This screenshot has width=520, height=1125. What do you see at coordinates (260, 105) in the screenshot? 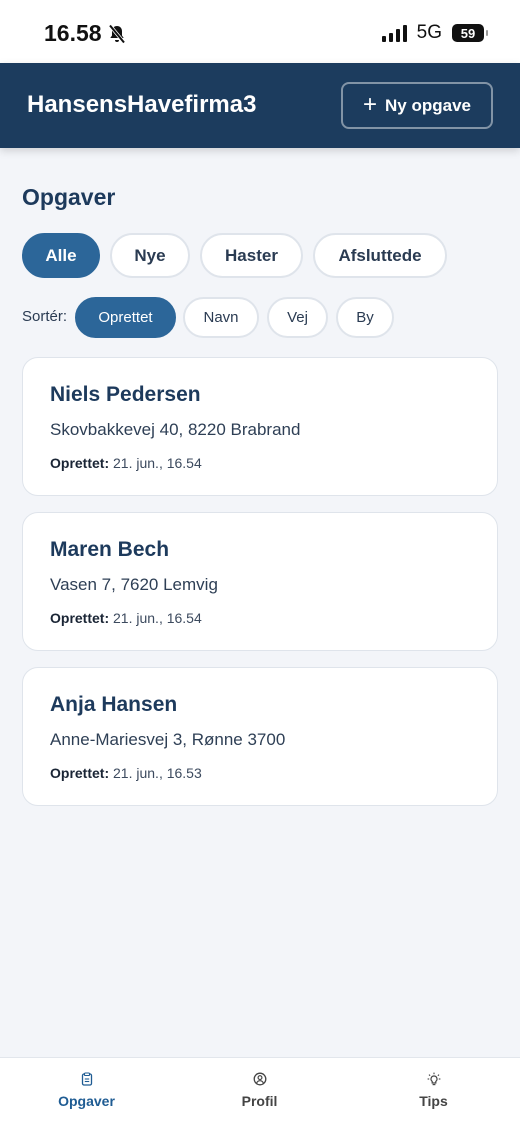
I see `app-header: HansensHavefirma3 + Ny opgave` at bounding box center [260, 105].